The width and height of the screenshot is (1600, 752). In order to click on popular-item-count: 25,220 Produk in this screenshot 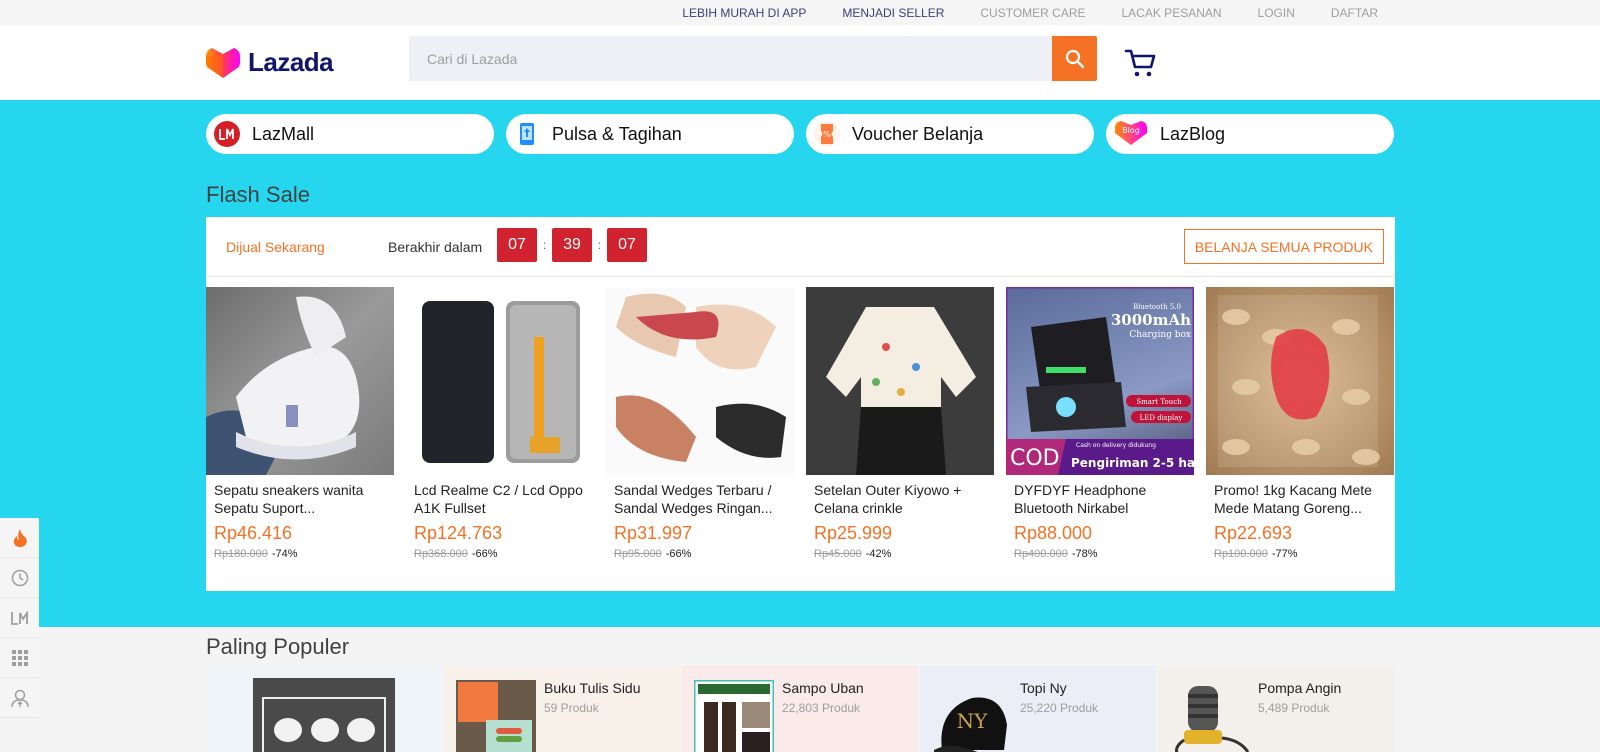, I will do `click(1059, 708)`.